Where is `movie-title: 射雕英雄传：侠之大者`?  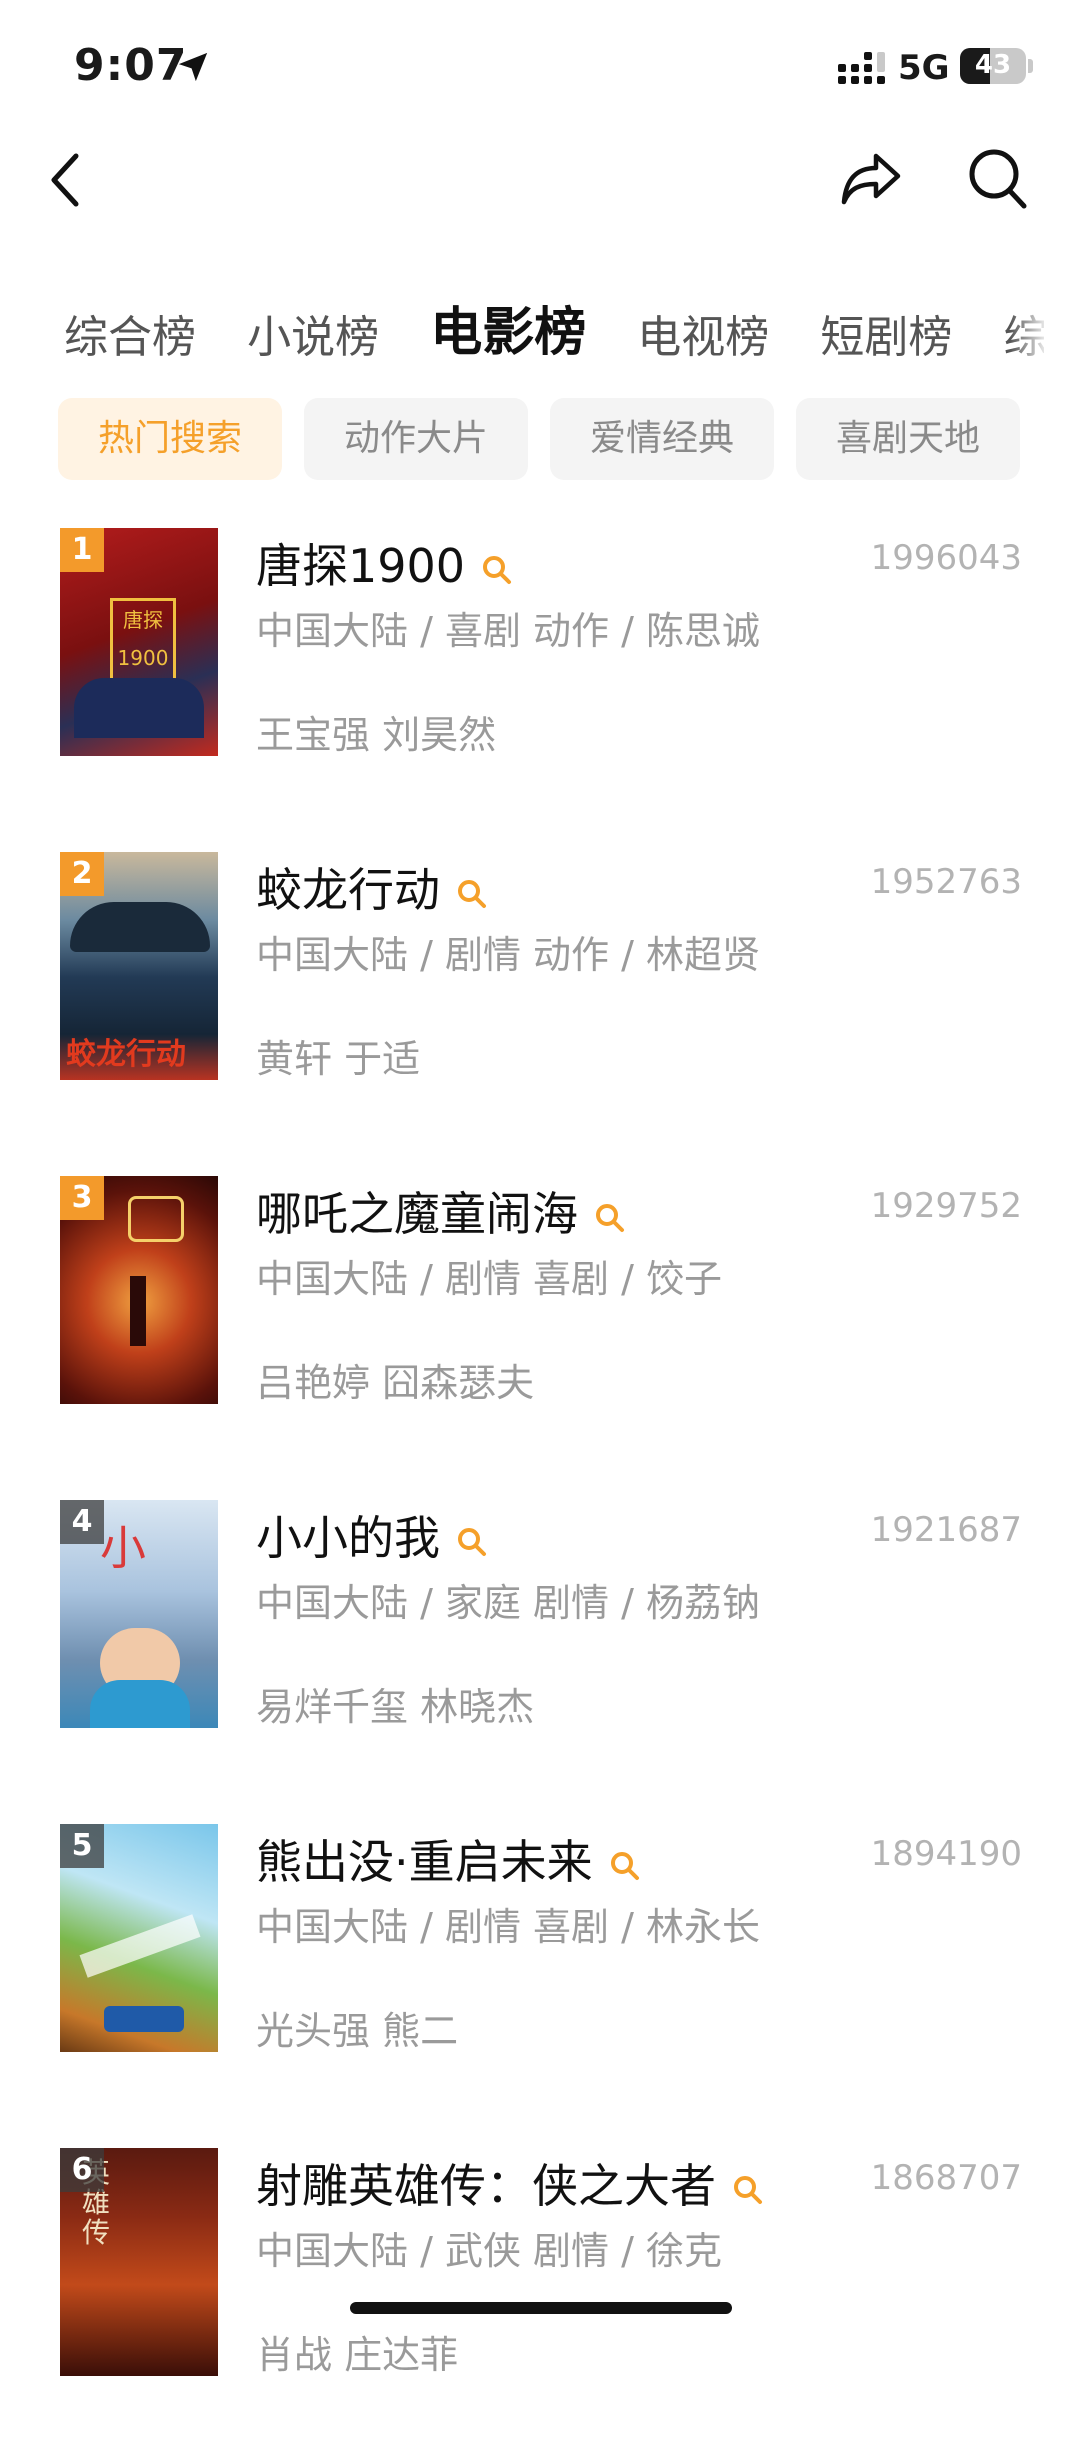
movie-title: 射雕英雄传：侠之大者 is located at coordinates (510, 2183).